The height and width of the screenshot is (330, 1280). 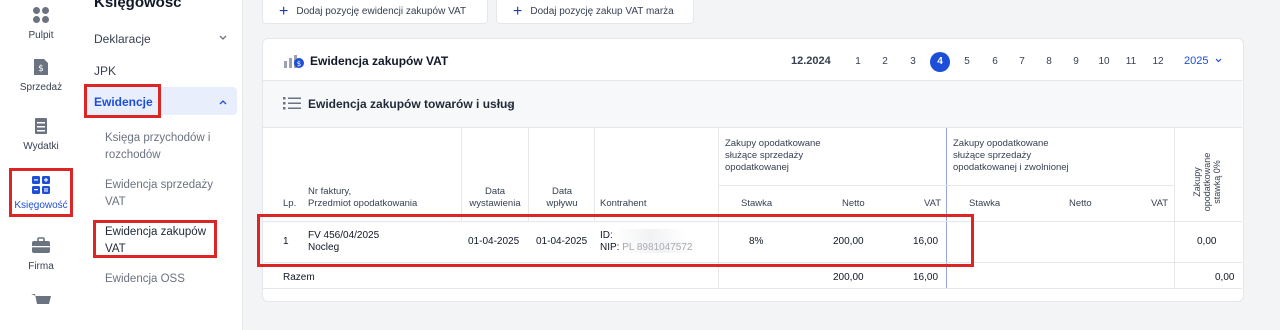 I want to click on sidebar-subitem-sprzedazy: Ewidencja sprzedaży VAT, so click(x=159, y=194).